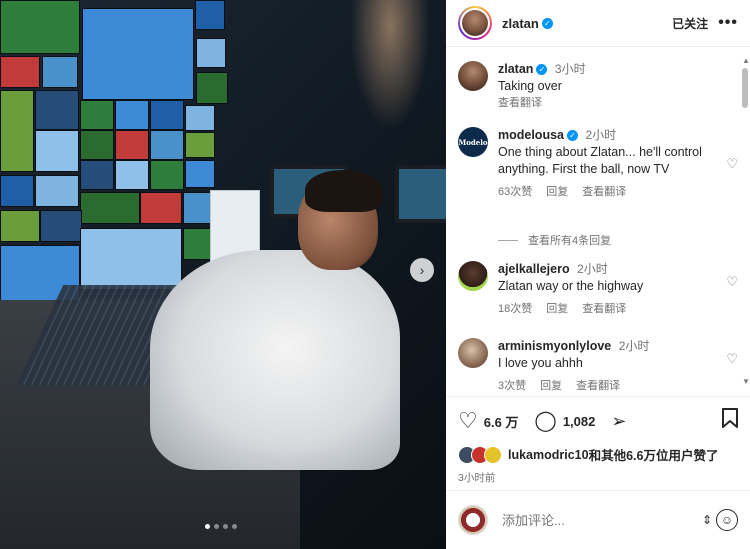 The height and width of the screenshot is (549, 750). What do you see at coordinates (654, 454) in the screenshot?
I see `likes-summary-text: 和其他6.6万位用户赞了` at bounding box center [654, 454].